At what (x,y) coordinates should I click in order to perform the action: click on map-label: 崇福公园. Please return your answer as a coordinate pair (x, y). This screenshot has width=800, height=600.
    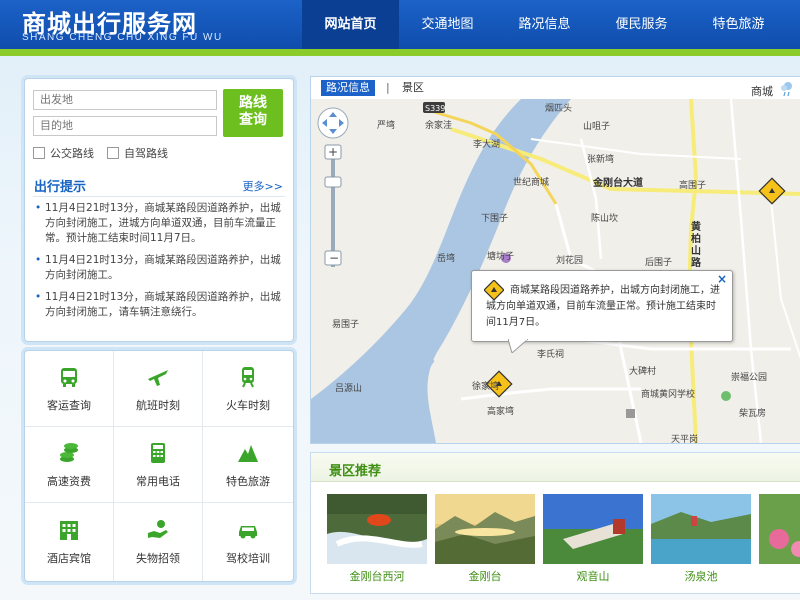
    Looking at the image, I should click on (749, 378).